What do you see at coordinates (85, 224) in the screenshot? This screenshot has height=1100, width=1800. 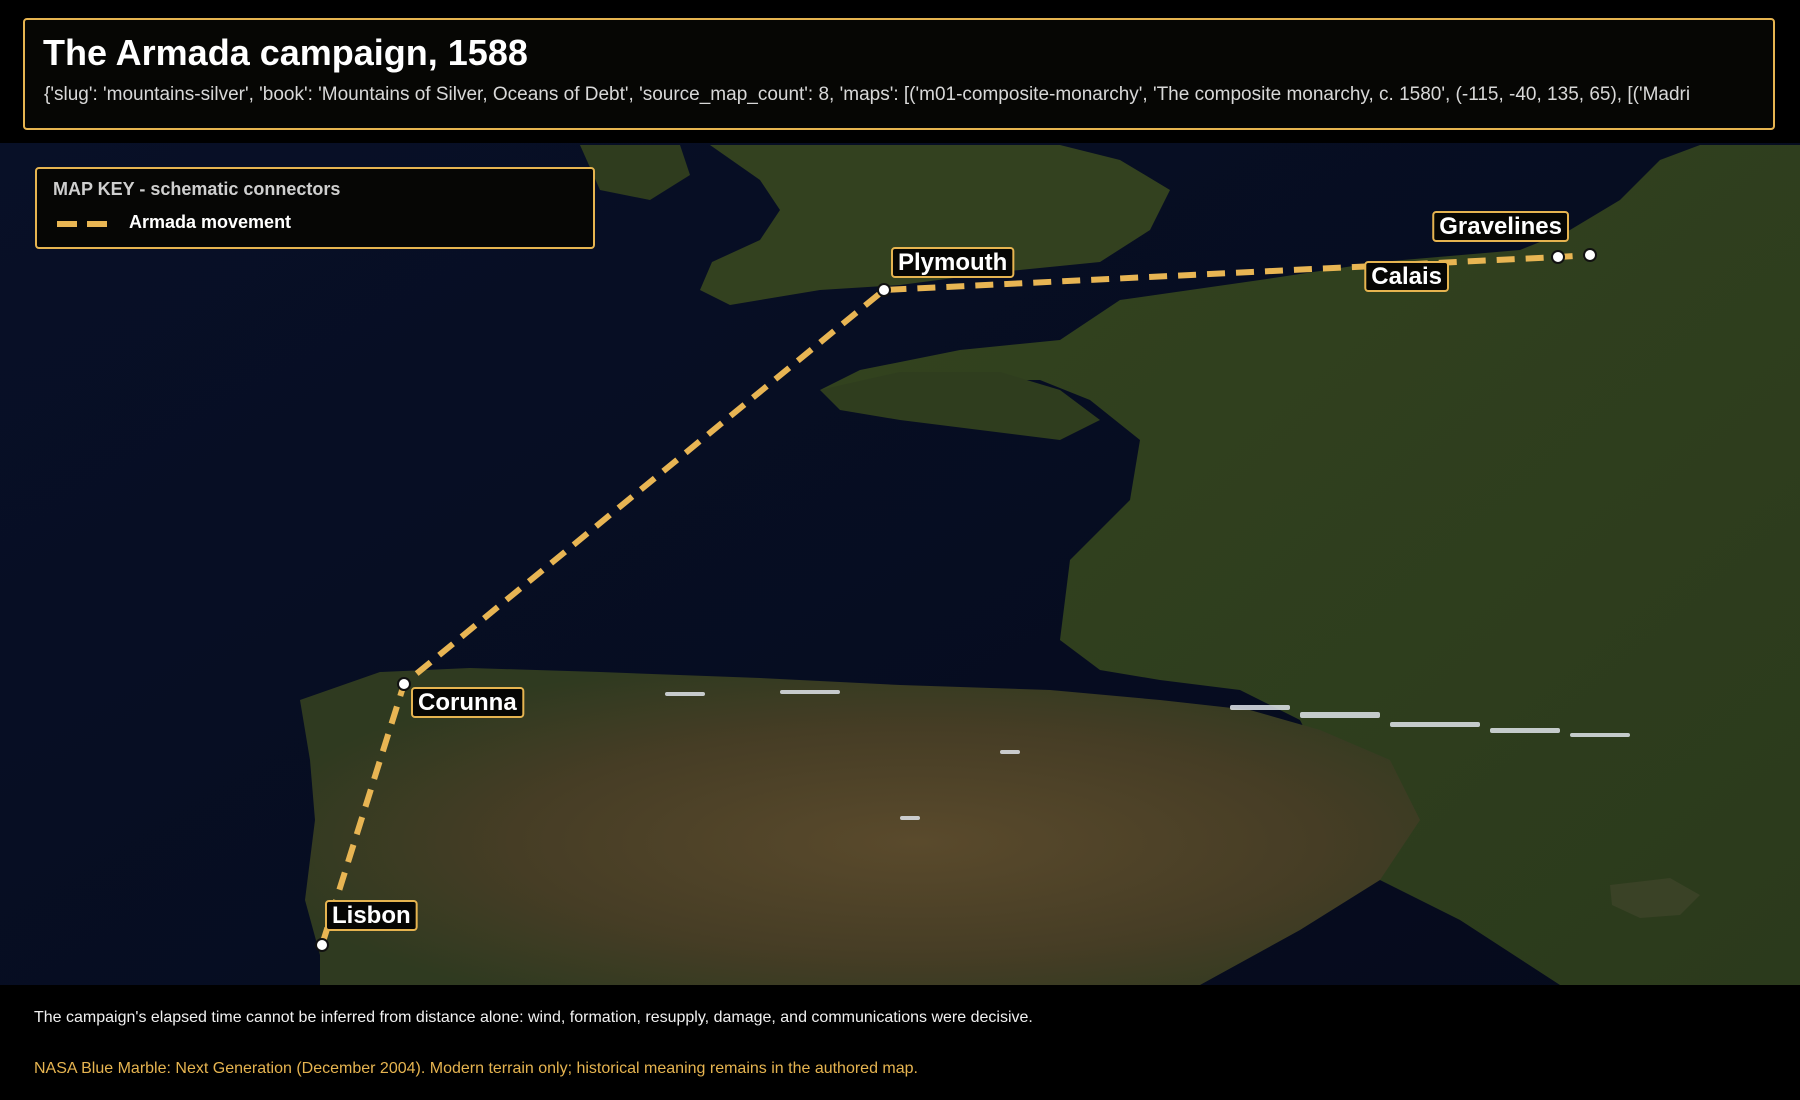 I see `legend-swatch-dashed` at bounding box center [85, 224].